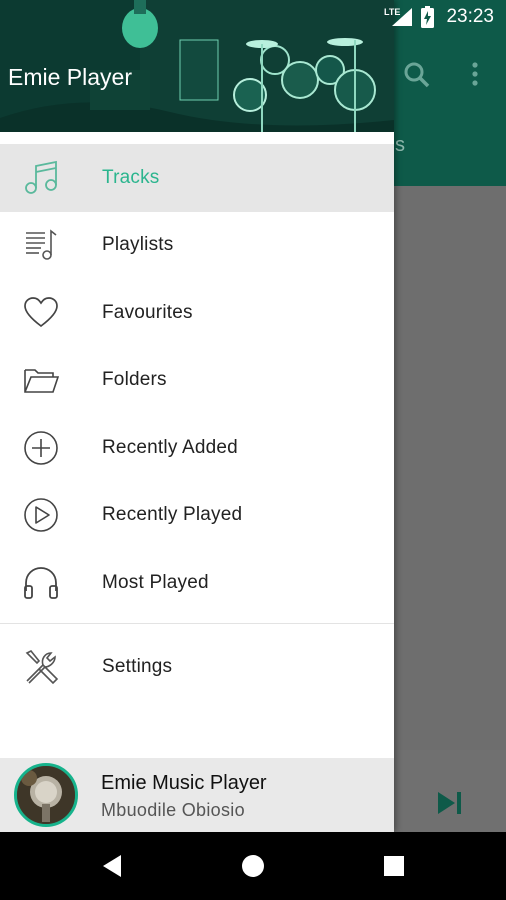 This screenshot has height=900, width=506. What do you see at coordinates (41, 515) in the screenshot?
I see `play-circle-icon` at bounding box center [41, 515].